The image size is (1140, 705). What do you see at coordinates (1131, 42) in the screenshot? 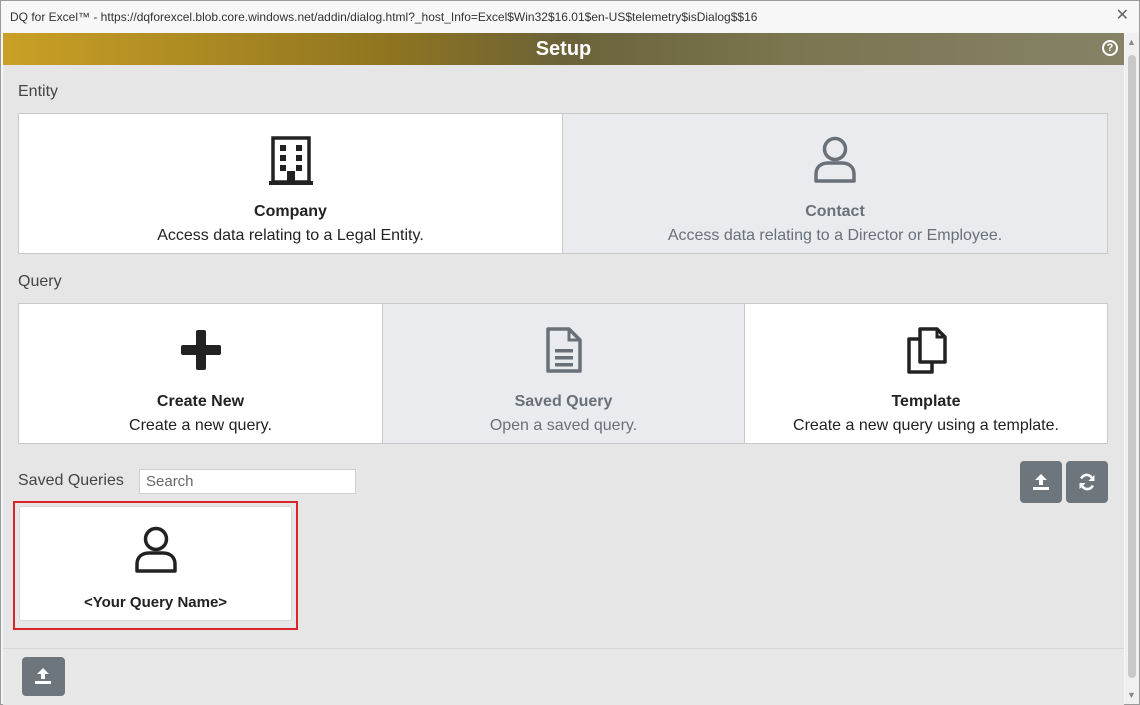
I see `scroll-up-icon: ▲` at bounding box center [1131, 42].